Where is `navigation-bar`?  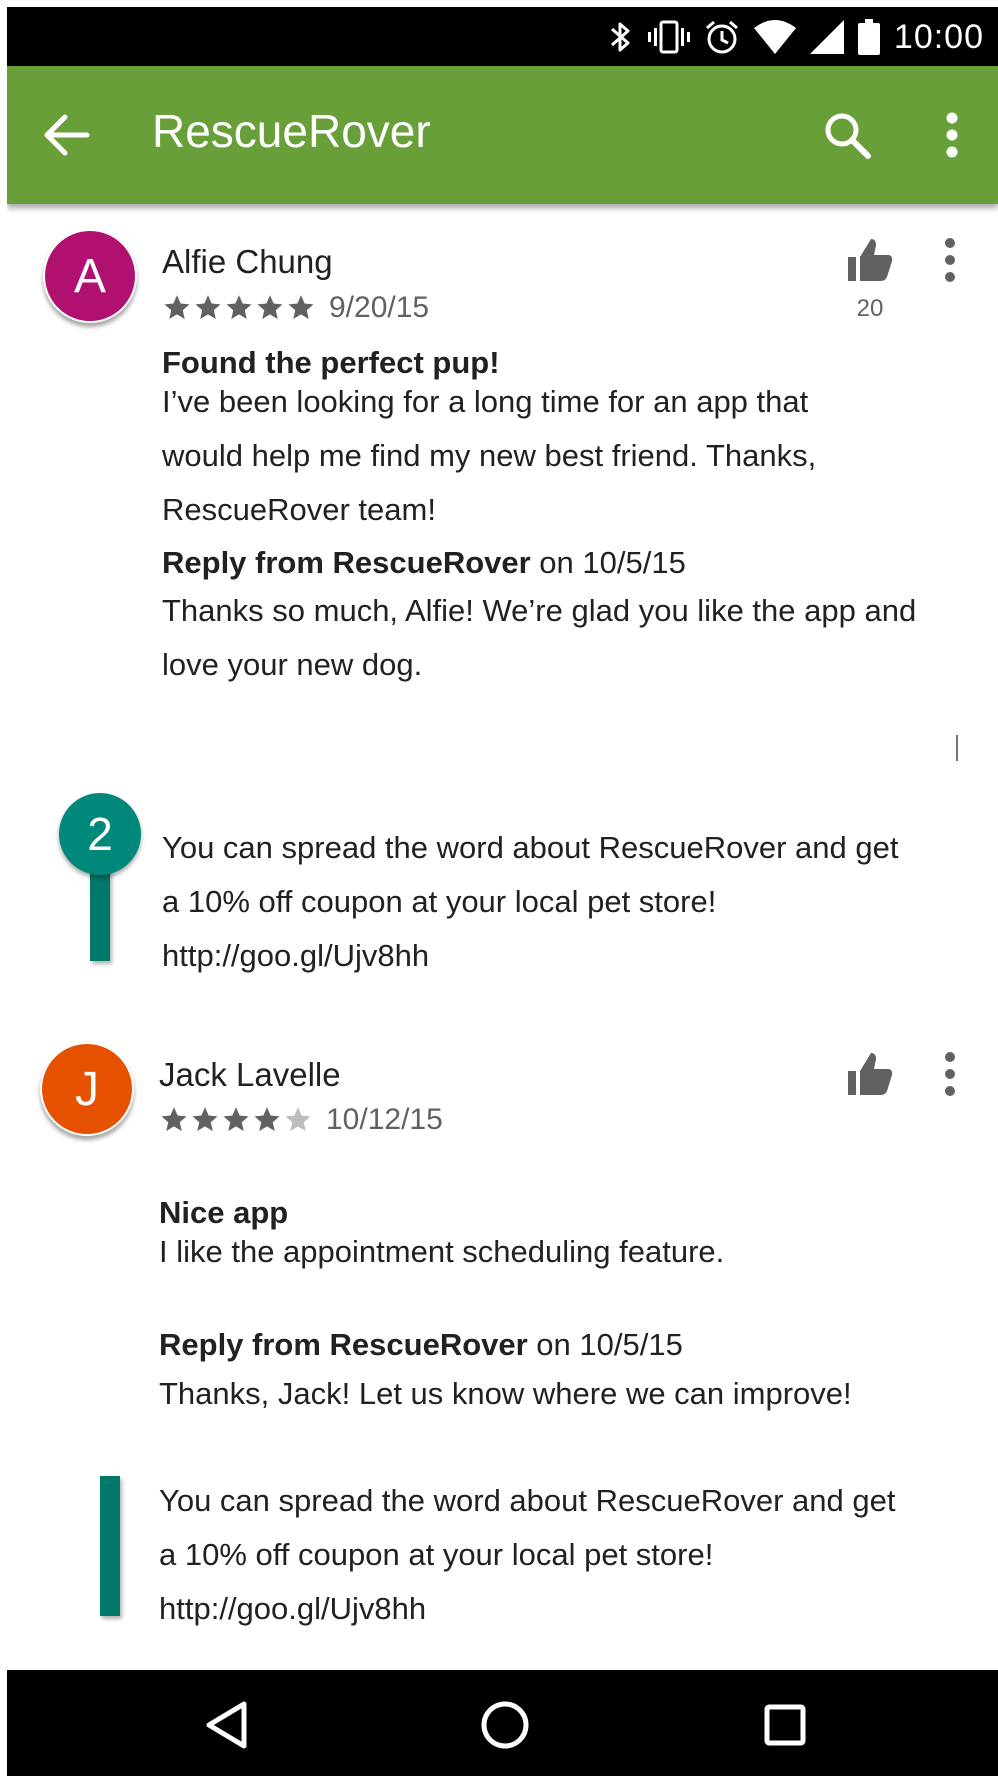 navigation-bar is located at coordinates (502, 1723).